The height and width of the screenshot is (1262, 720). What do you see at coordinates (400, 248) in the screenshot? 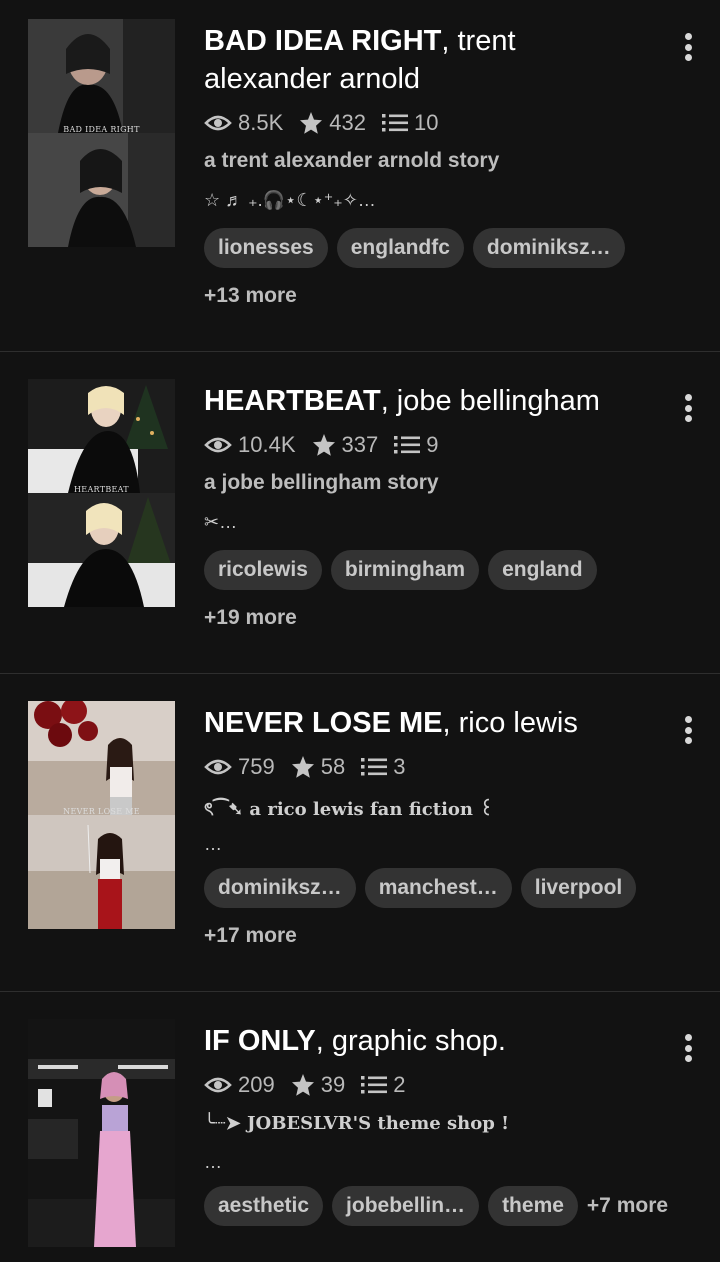
I see `tag-chip: englandfc` at bounding box center [400, 248].